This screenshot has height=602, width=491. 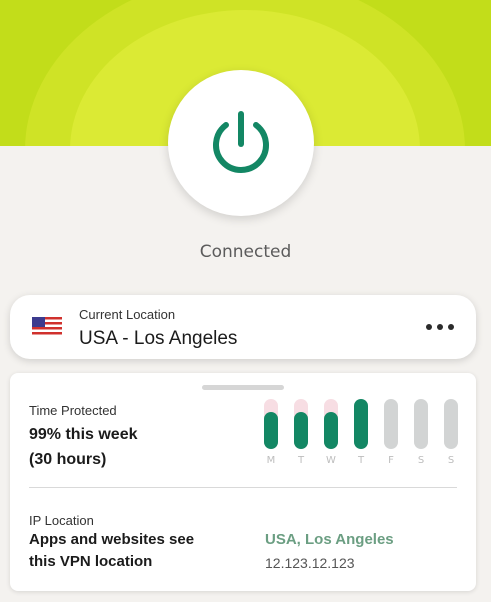 I want to click on day-bar-4: F, so click(x=391, y=435).